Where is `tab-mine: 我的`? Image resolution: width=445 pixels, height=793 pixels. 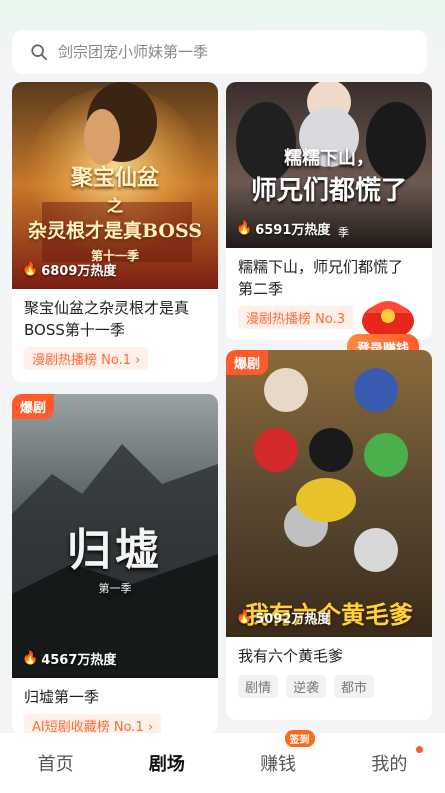 tab-mine: 我的 is located at coordinates (389, 761).